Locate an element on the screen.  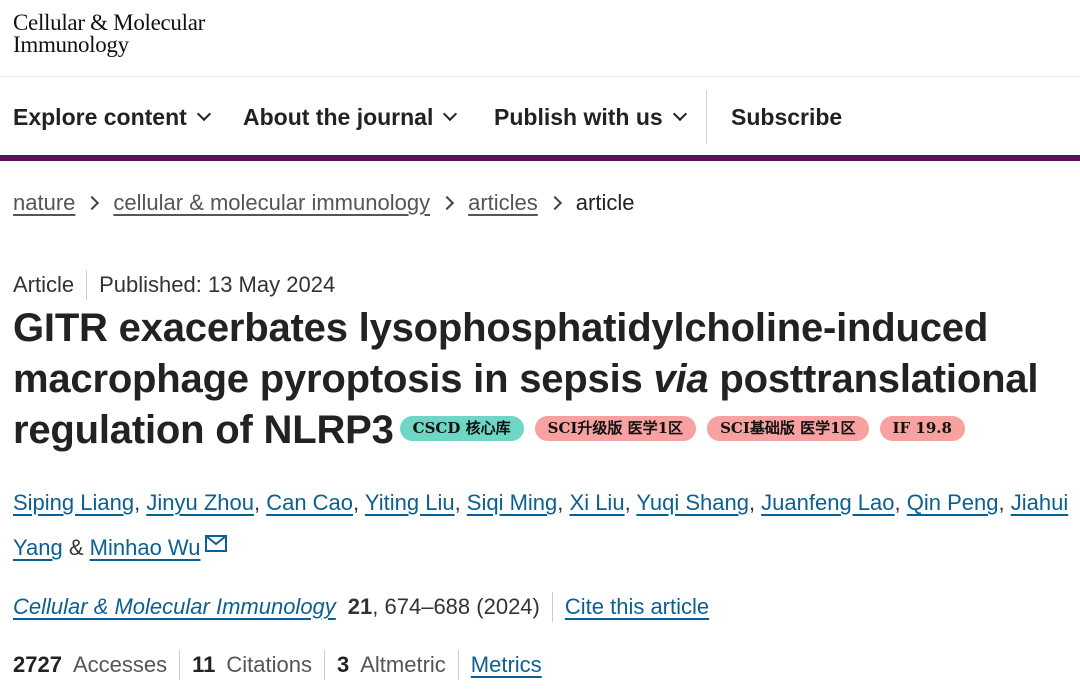
accesses-label: Accesses is located at coordinates (120, 664).